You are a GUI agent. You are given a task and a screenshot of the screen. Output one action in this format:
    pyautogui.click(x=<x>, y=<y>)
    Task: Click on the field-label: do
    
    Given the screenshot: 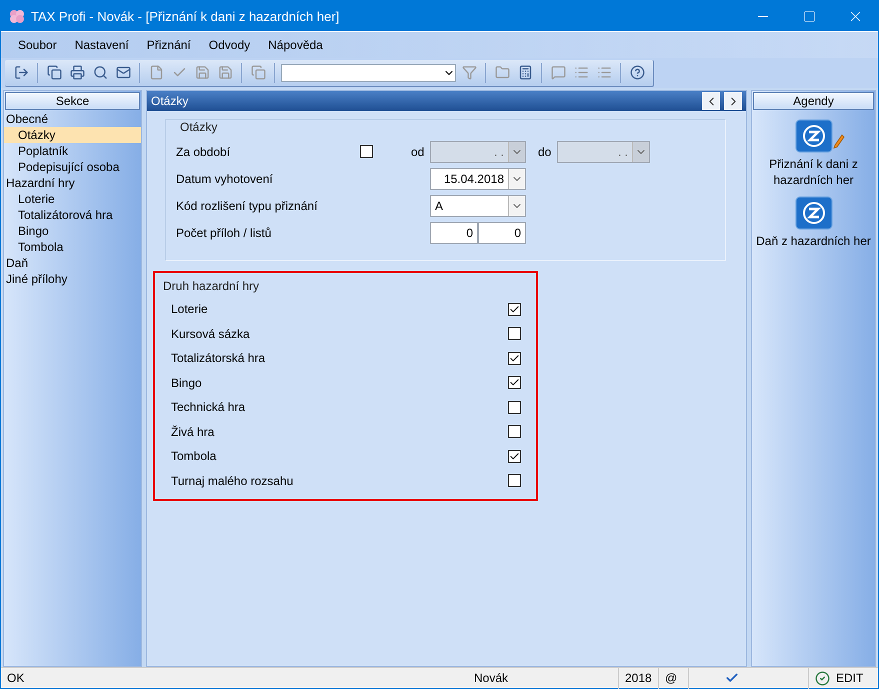 What is the action you would take?
    pyautogui.click(x=545, y=151)
    